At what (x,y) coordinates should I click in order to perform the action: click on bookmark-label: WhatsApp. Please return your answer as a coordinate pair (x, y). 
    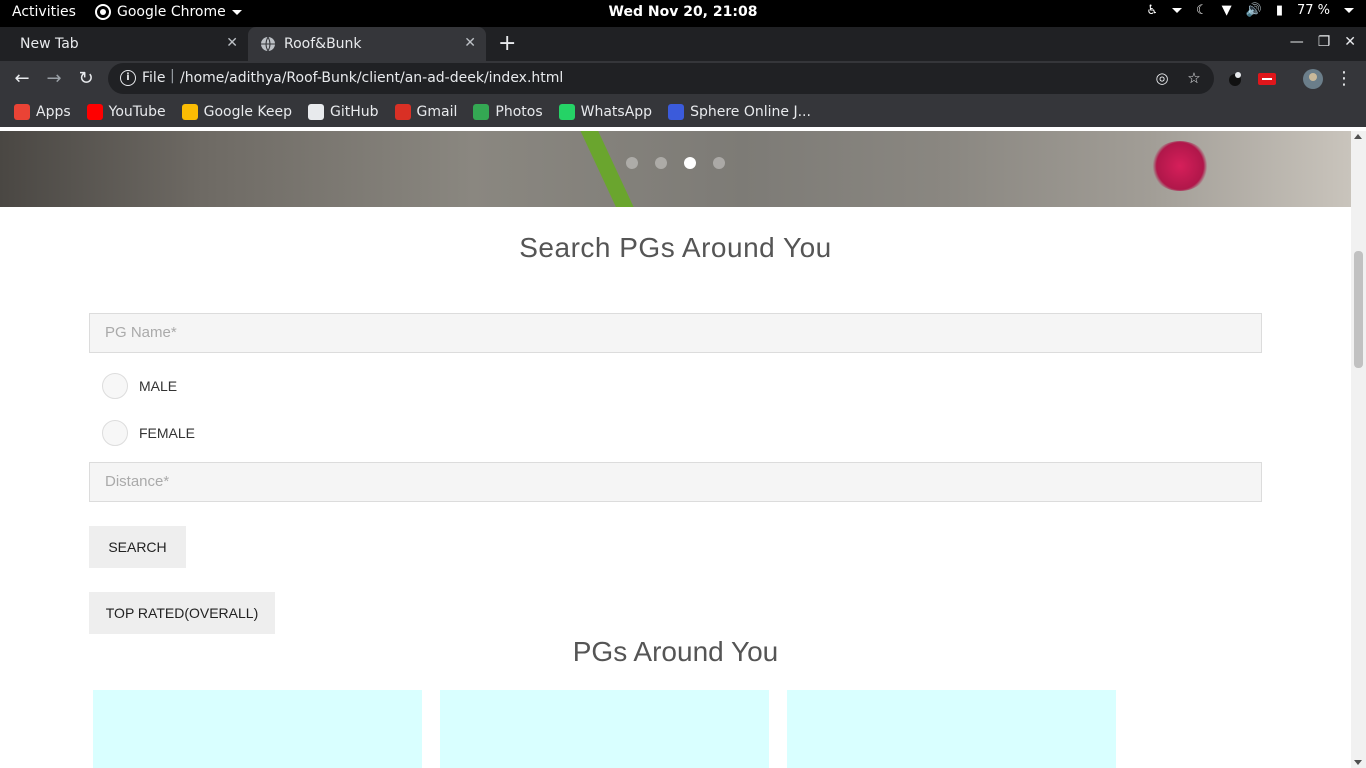
    Looking at the image, I should click on (616, 112).